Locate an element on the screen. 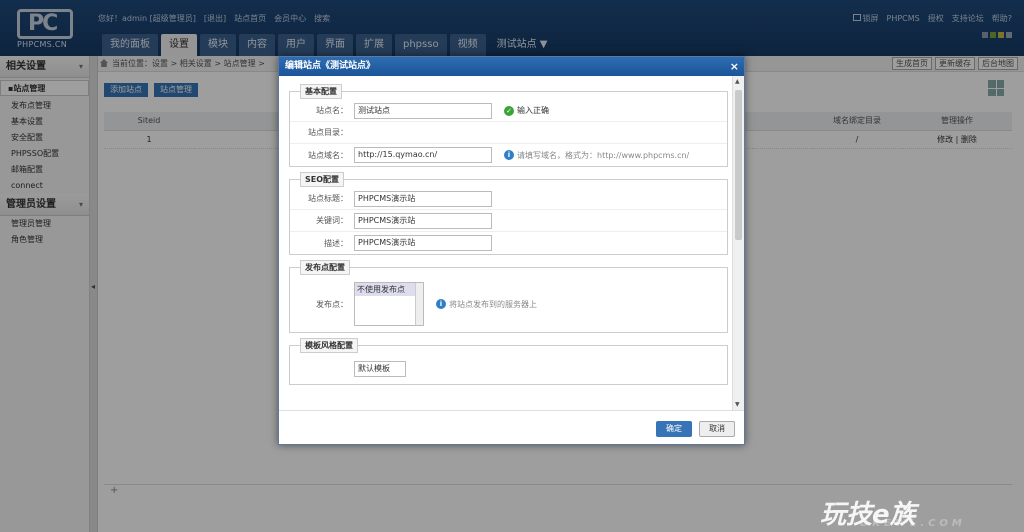  site-domain-label: 站点域名： is located at coordinates (328, 155).